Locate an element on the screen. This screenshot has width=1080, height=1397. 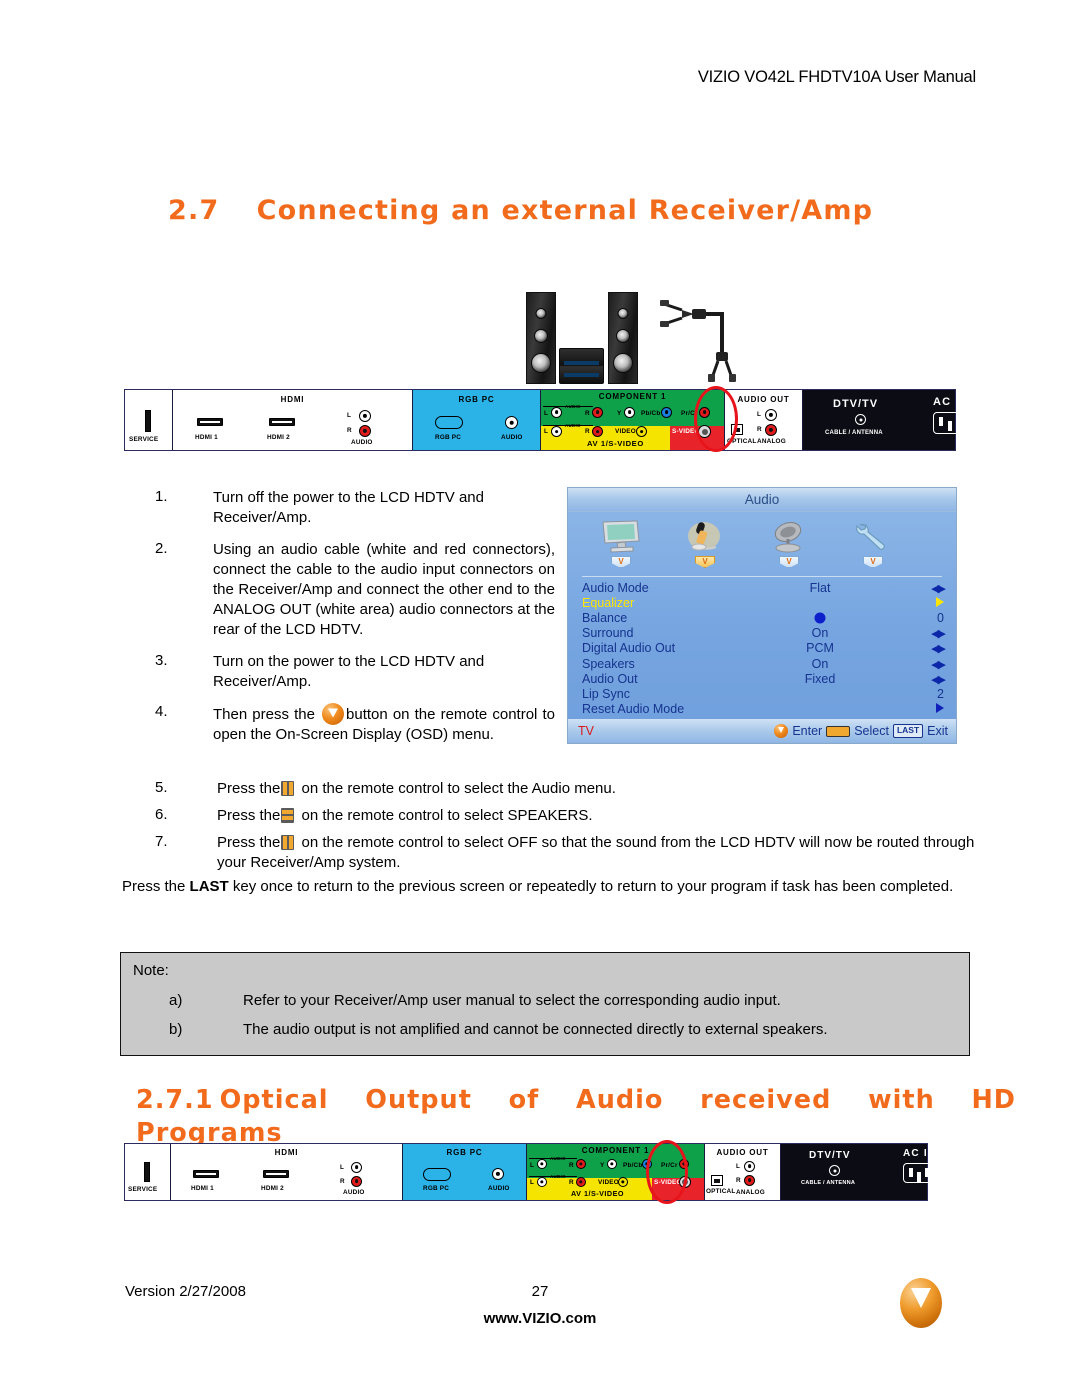
osd-row-audio-out: Audio Out Fixed ◀▶ is located at coordinates (764, 678).